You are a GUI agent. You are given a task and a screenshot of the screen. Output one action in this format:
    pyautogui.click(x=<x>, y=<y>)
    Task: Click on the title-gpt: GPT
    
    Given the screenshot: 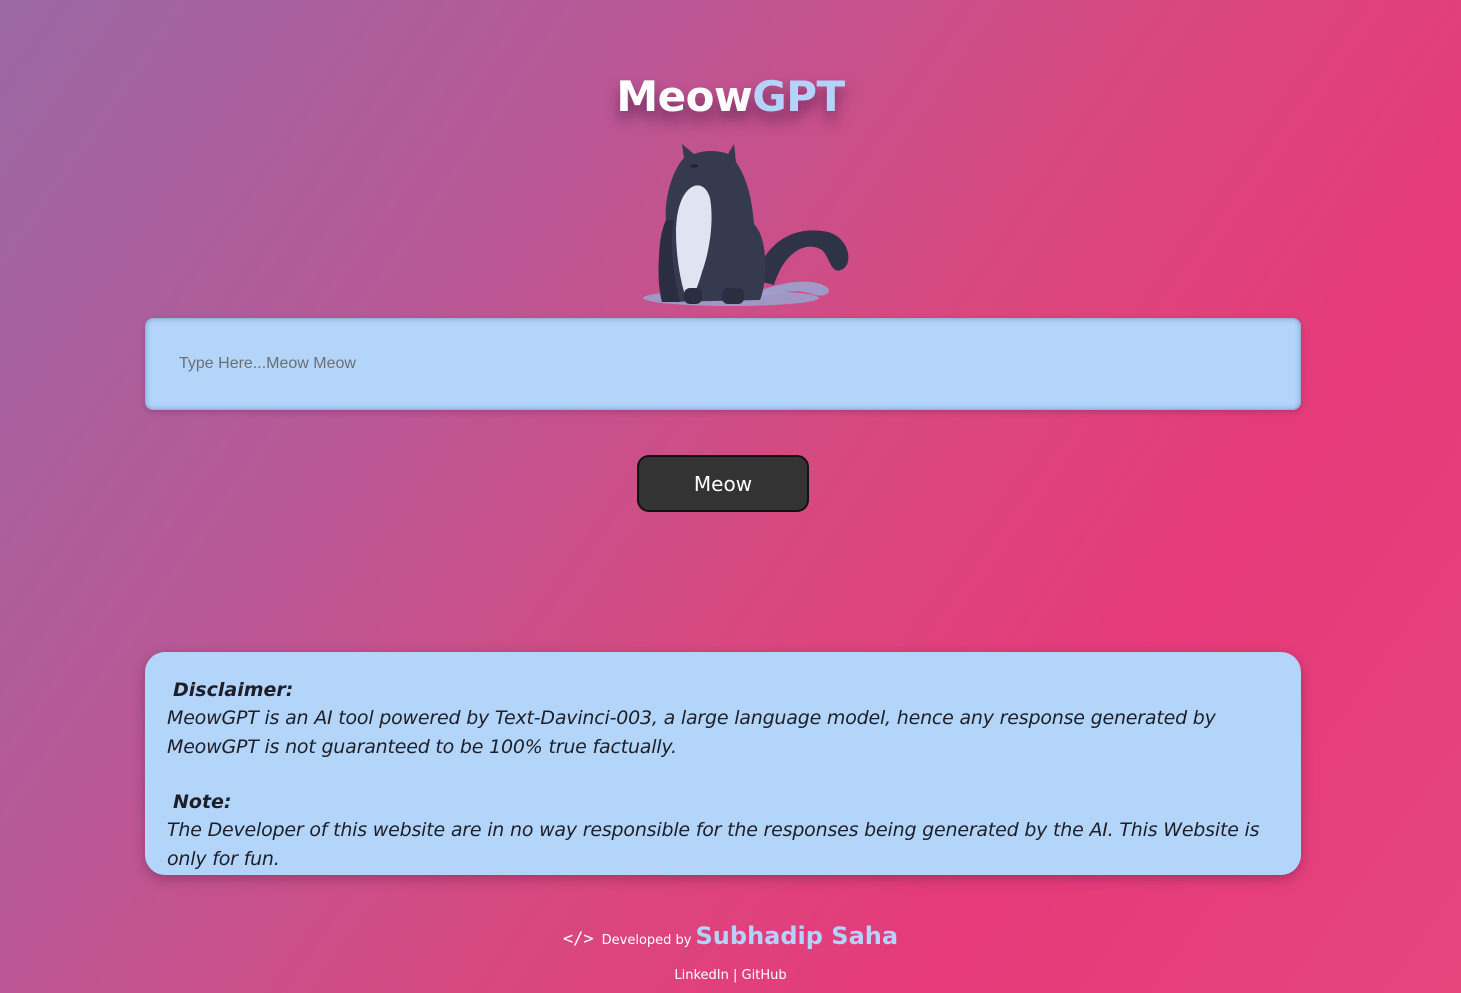 What is the action you would take?
    pyautogui.click(x=798, y=96)
    